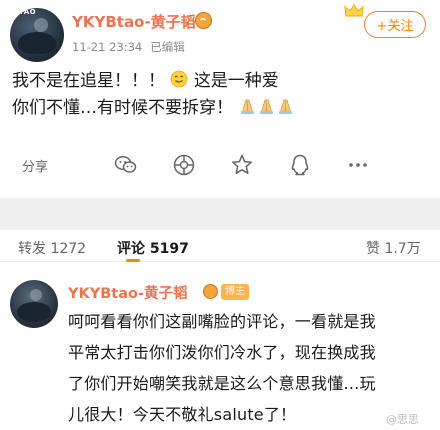 Image resolution: width=440 pixels, height=430 pixels. What do you see at coordinates (220, 247) in the screenshot?
I see `interaction-tabs: 转发 1272 评论 5197 赞 1.7万` at bounding box center [220, 247].